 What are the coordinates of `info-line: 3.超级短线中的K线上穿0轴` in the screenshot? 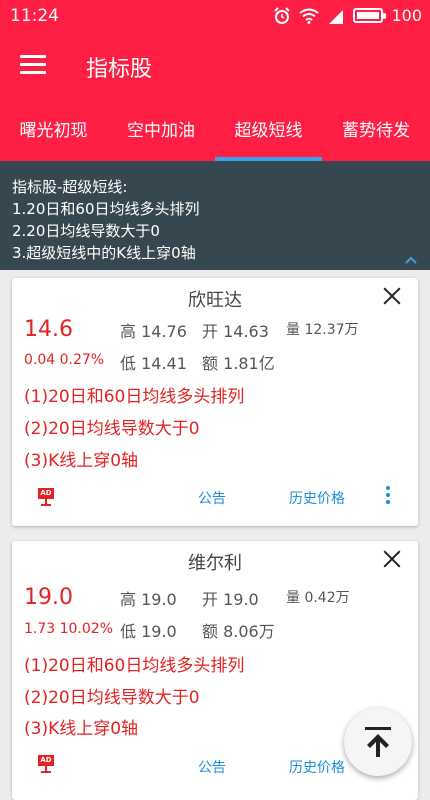 It's located at (104, 253).